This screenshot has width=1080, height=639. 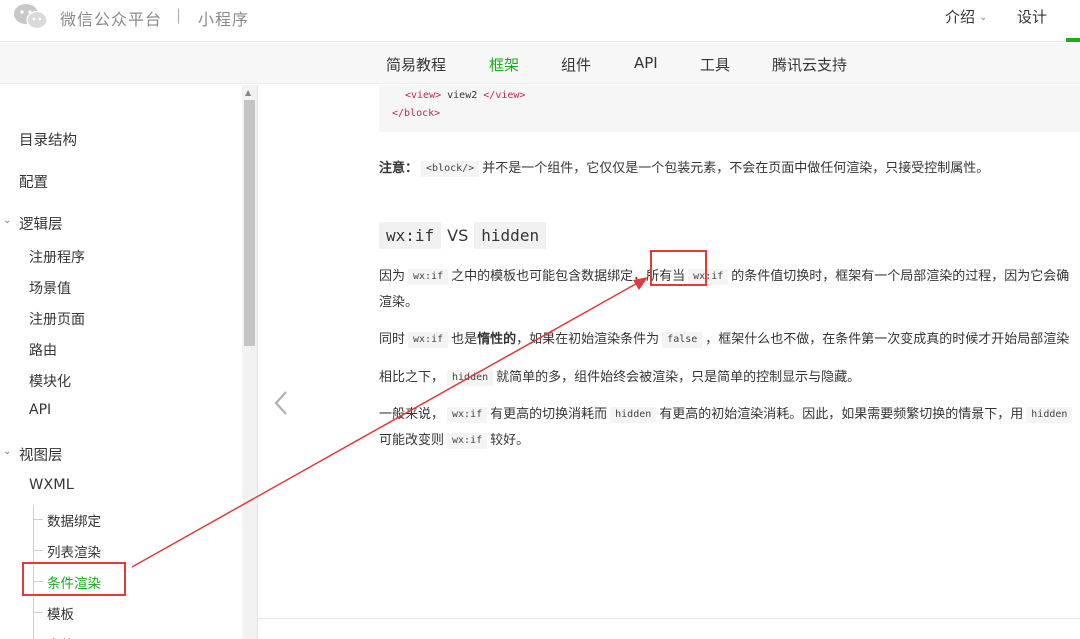 What do you see at coordinates (60, 636) in the screenshot?
I see `sidebar-item-event: 事件` at bounding box center [60, 636].